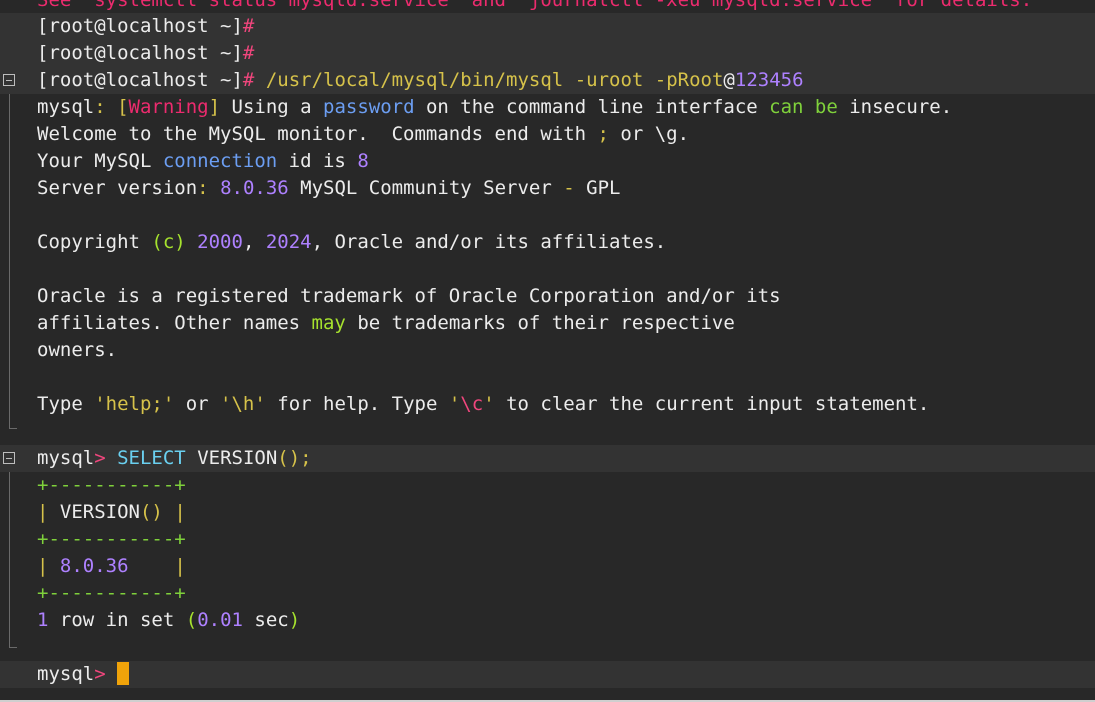 The image size is (1095, 702). I want to click on password-arg: -pRoot, so click(689, 80).